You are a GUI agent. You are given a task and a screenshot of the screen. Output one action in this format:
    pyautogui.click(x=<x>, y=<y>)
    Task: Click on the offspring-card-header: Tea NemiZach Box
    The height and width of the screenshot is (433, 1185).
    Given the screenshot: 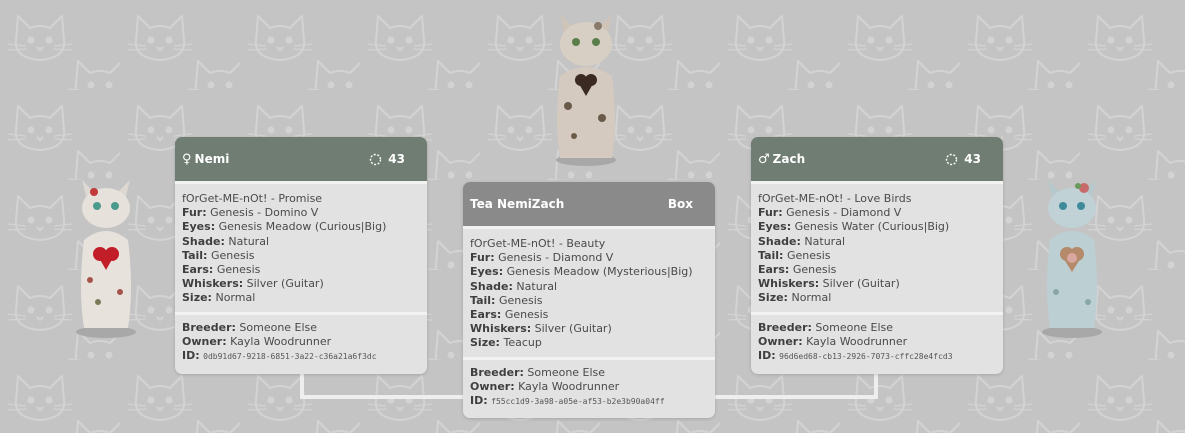 What is the action you would take?
    pyautogui.click(x=589, y=205)
    